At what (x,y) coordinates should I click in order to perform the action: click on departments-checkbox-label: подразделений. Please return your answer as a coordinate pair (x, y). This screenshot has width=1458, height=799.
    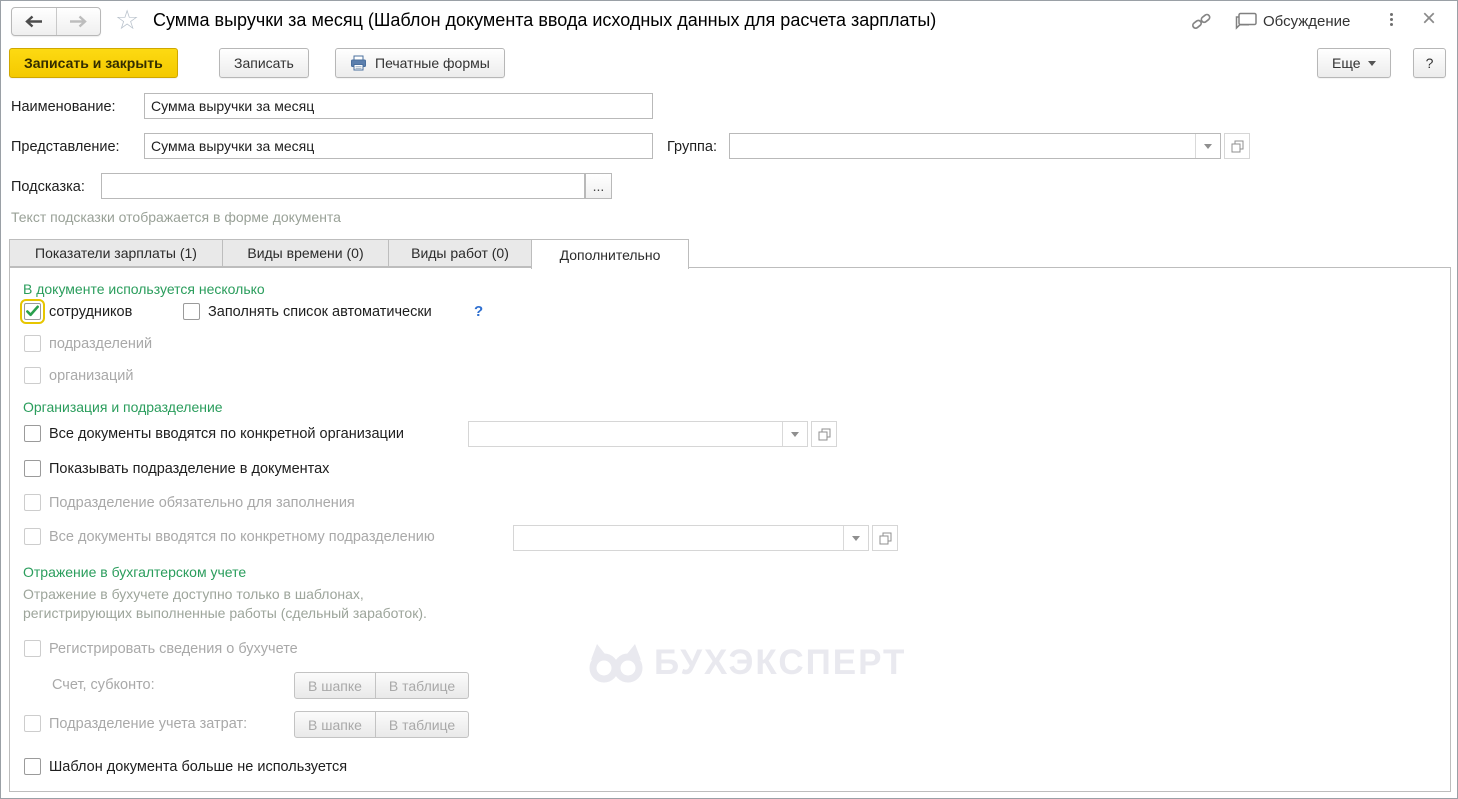
    Looking at the image, I should click on (101, 344).